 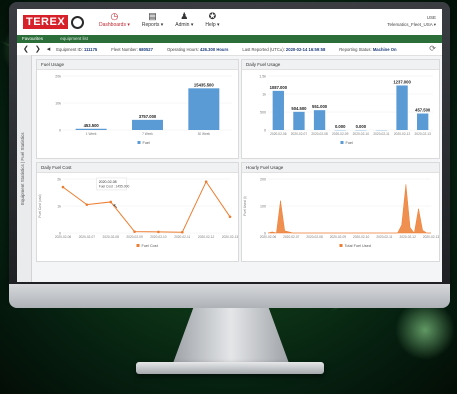 What do you see at coordinates (262, 77) in the screenshot?
I see `y-tick-label: 1.5k` at bounding box center [262, 77].